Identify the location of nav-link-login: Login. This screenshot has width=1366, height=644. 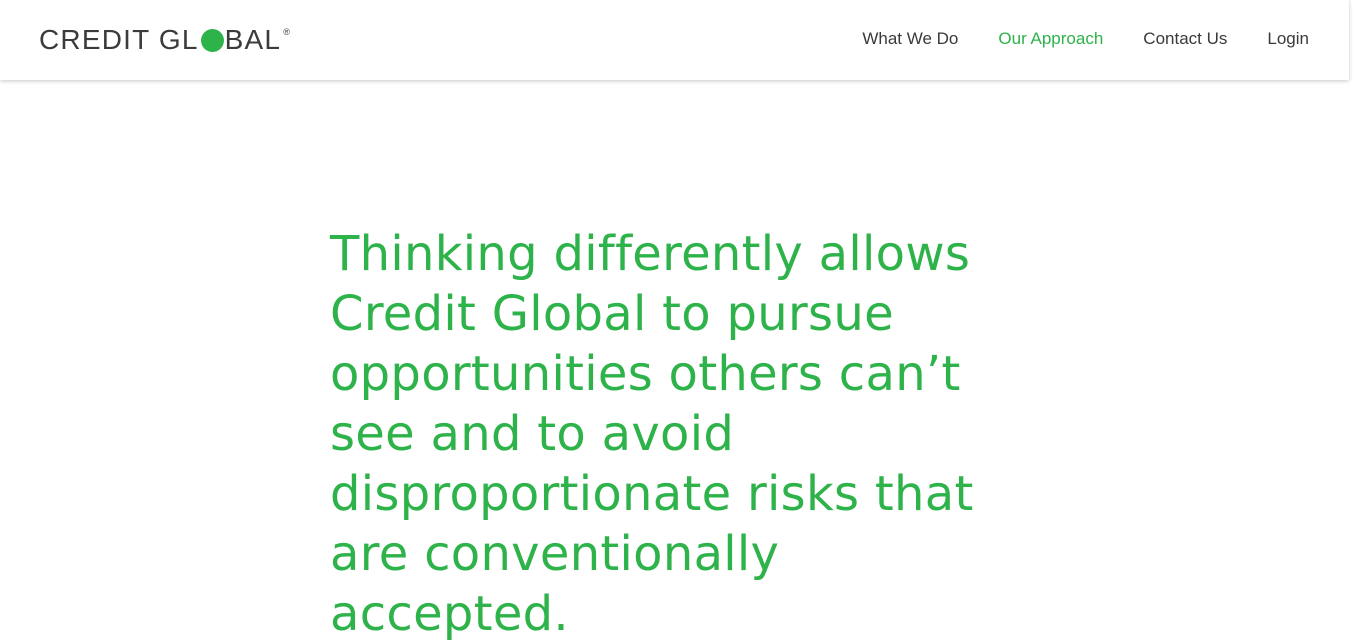
(1288, 39).